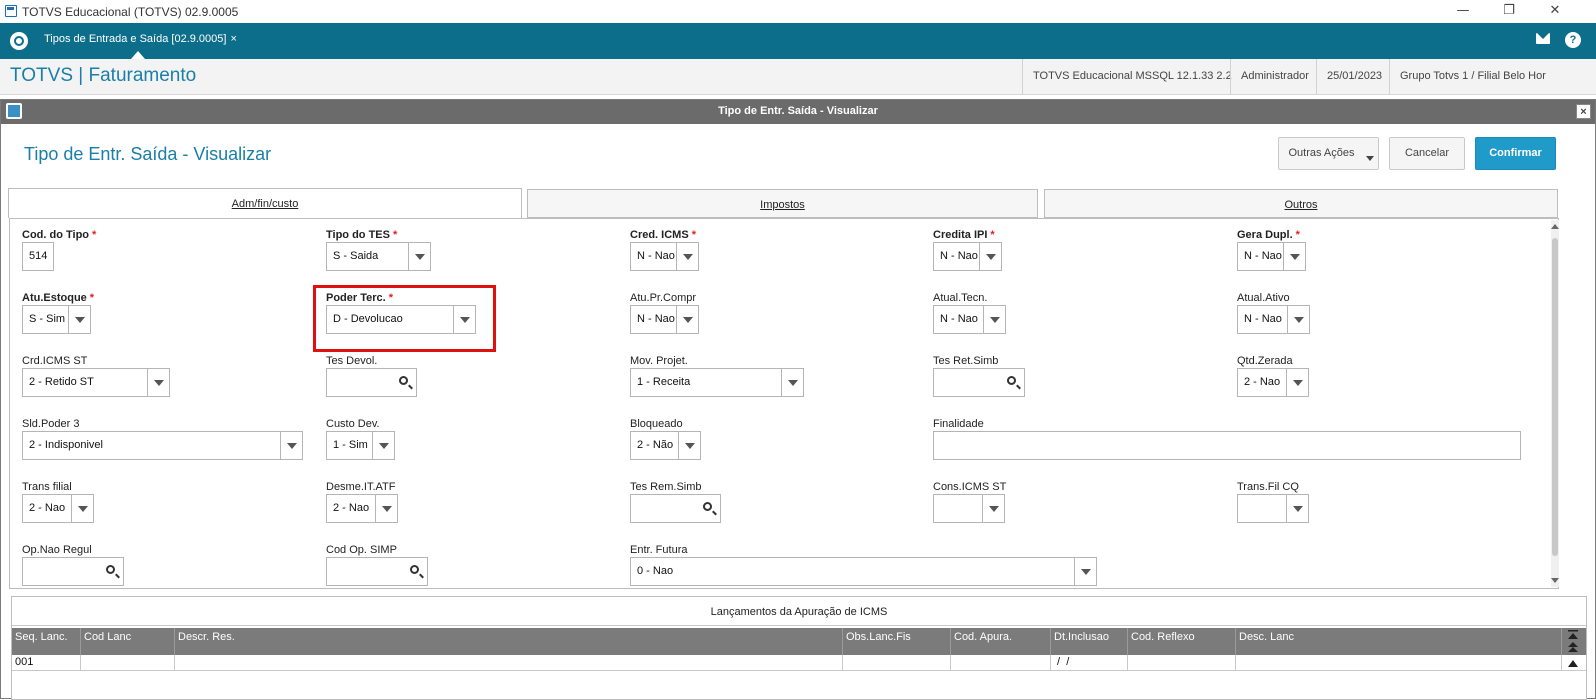  I want to click on tes-ret-simb-input, so click(979, 382).